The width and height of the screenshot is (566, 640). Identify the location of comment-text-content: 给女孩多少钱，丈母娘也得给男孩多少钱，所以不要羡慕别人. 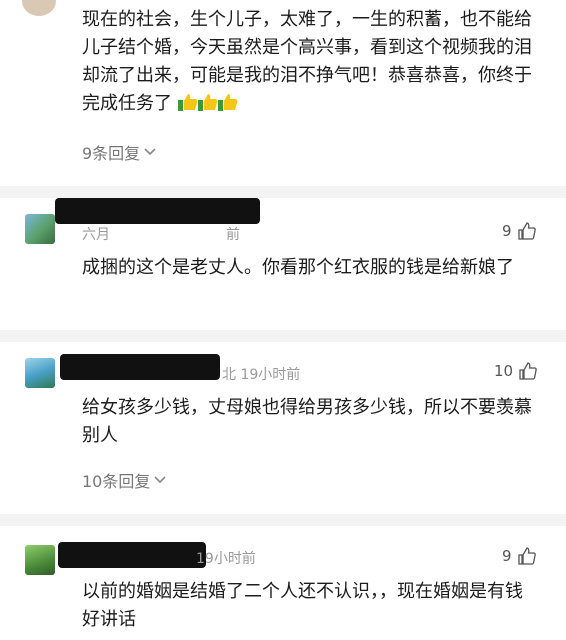
(307, 421).